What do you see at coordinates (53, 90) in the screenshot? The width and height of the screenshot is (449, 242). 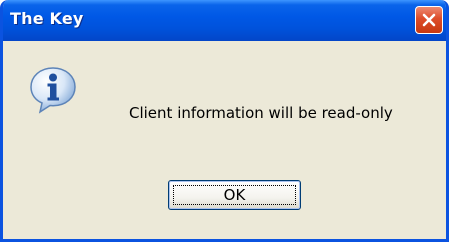 I see `information-icon` at bounding box center [53, 90].